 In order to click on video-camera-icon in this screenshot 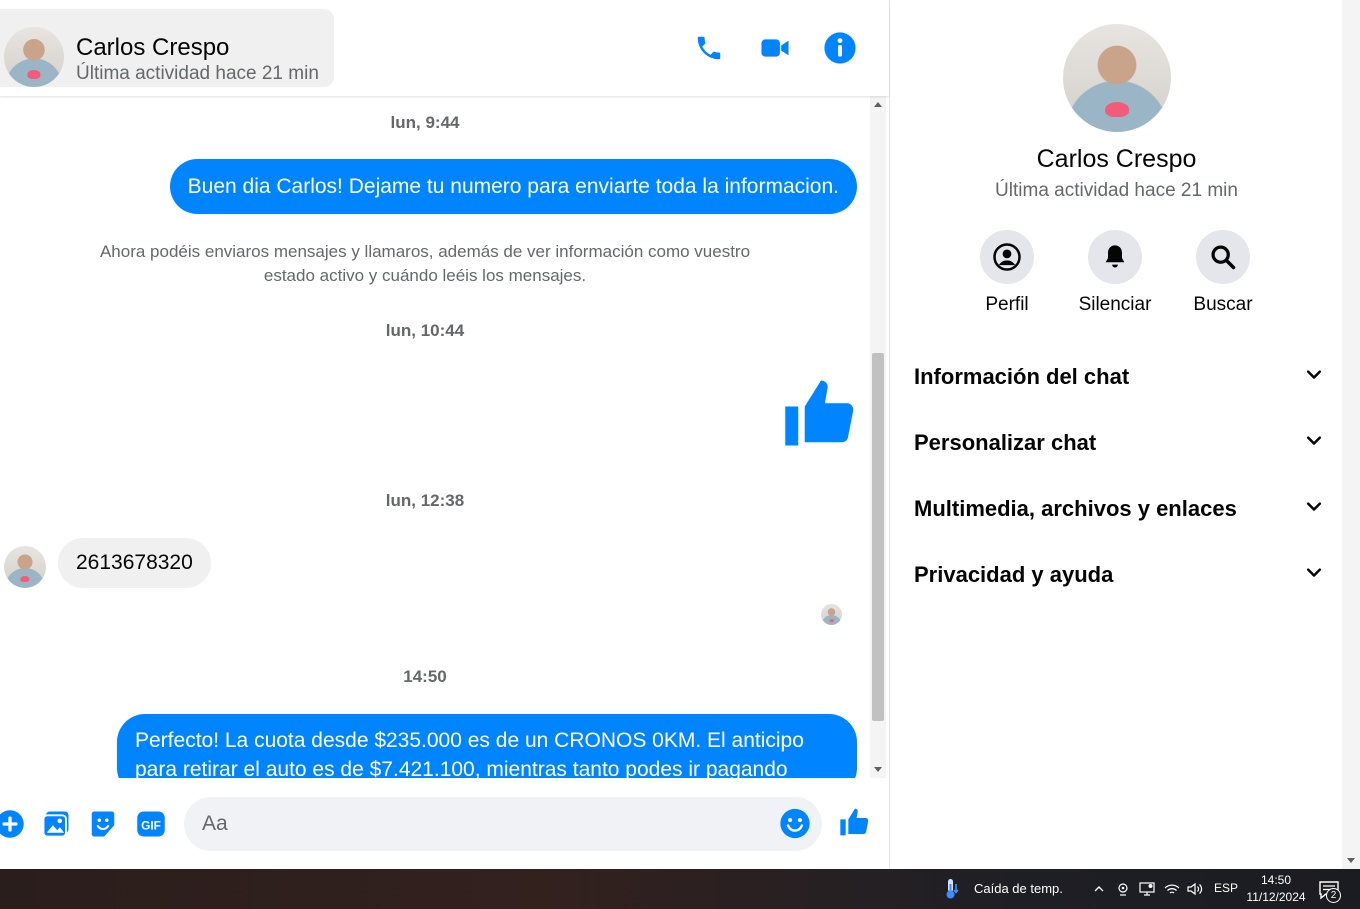, I will do `click(775, 48)`.